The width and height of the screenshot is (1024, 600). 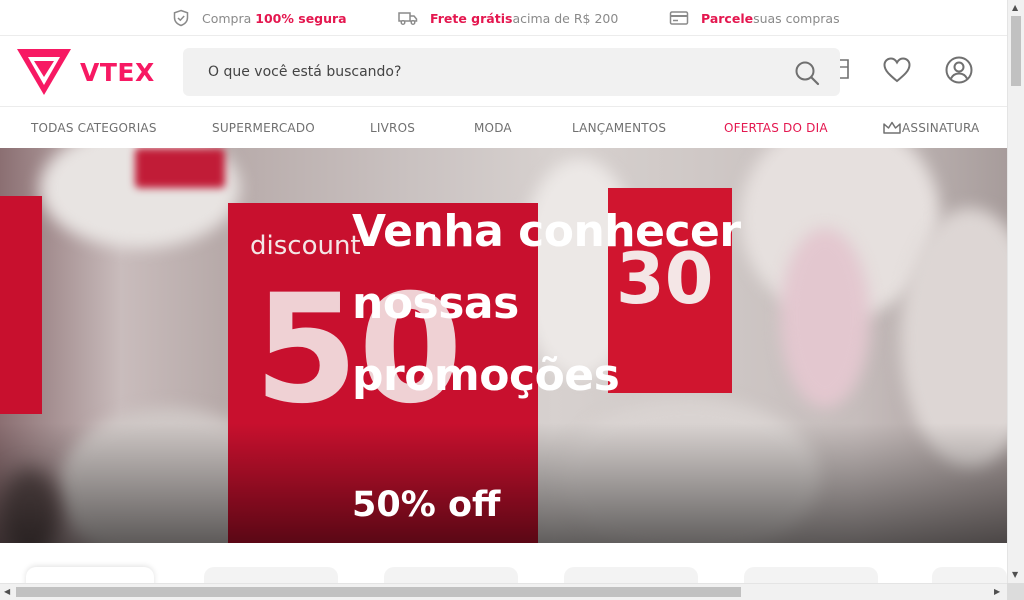 What do you see at coordinates (378, 592) in the screenshot?
I see `horizontal-scroll-thumb` at bounding box center [378, 592].